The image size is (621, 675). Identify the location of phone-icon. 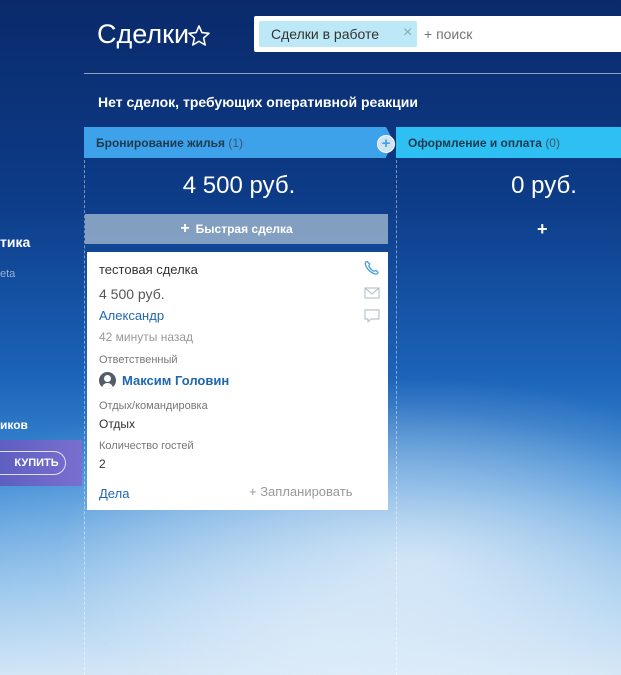
(372, 268).